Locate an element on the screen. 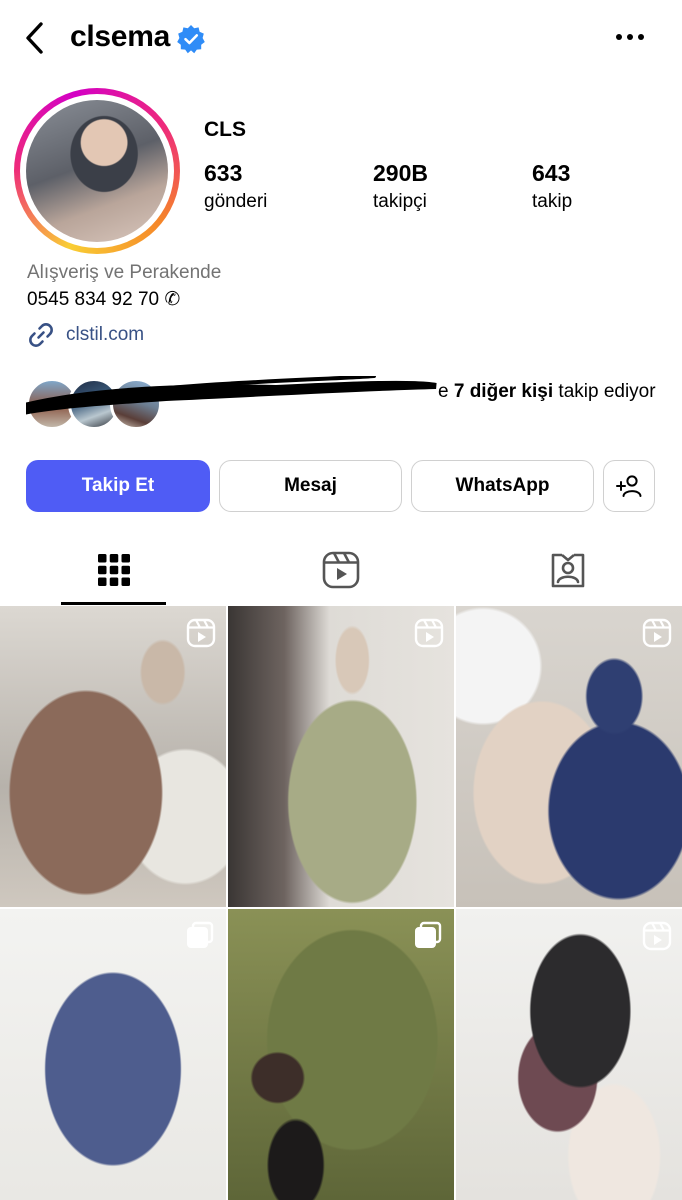 The height and width of the screenshot is (1200, 682). avatar-border is located at coordinates (97, 171).